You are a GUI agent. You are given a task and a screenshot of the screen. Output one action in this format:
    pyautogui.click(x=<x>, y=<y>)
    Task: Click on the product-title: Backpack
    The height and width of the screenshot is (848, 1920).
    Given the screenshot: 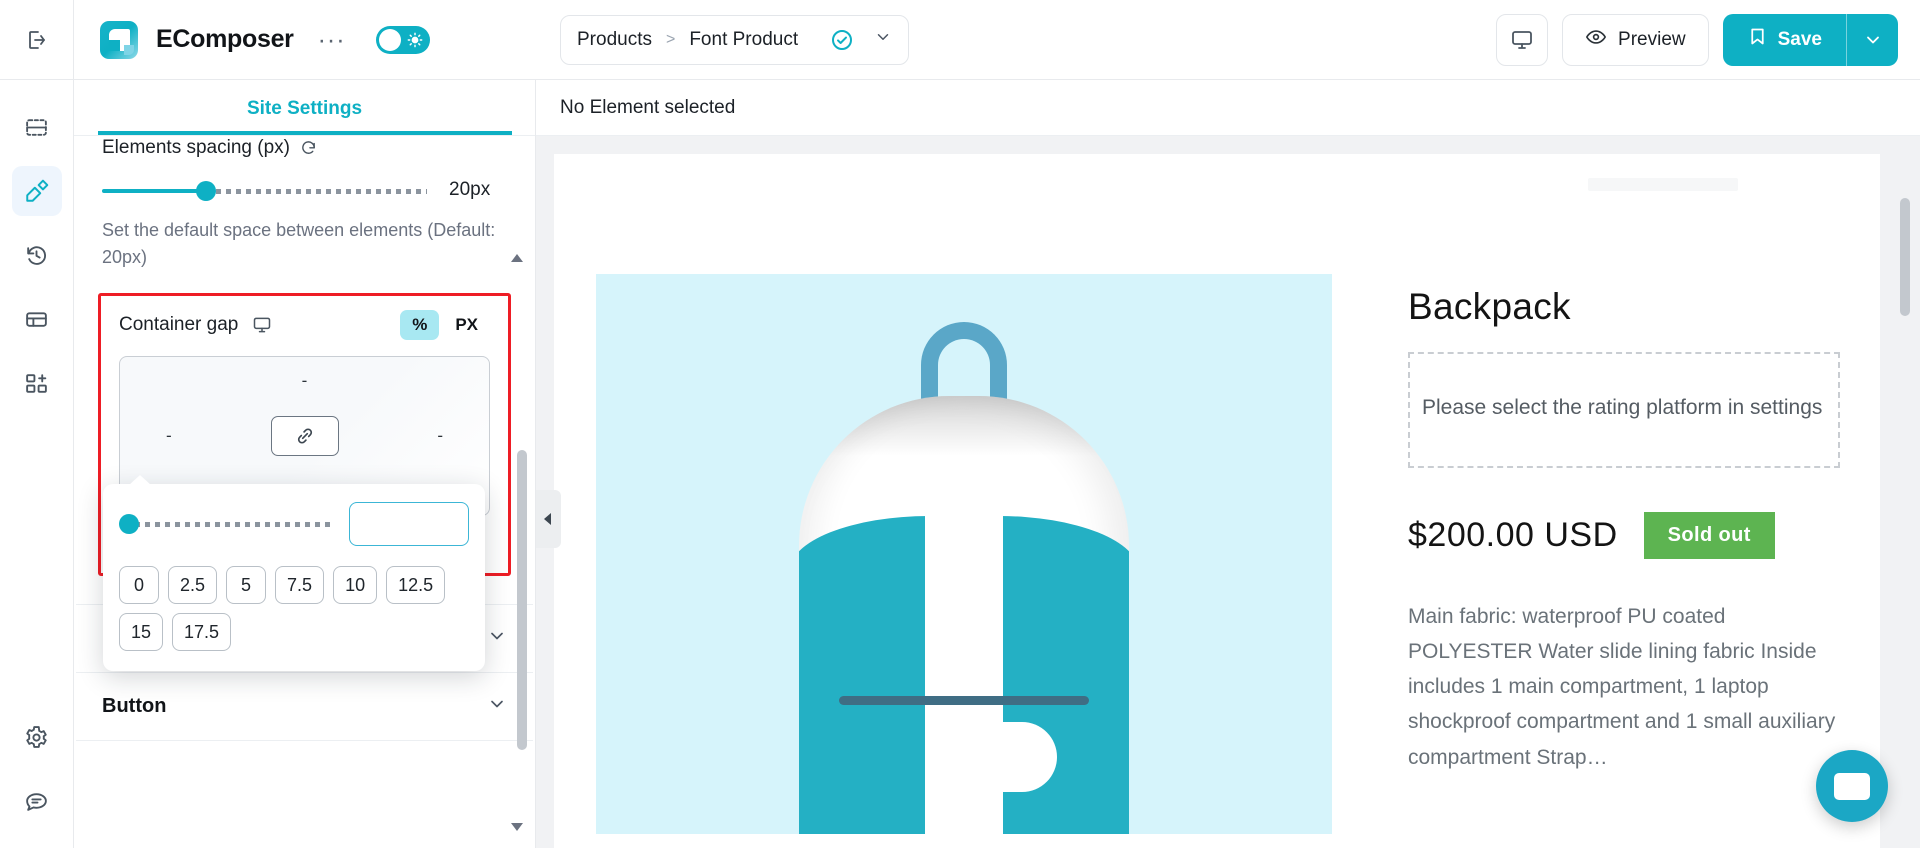 What is the action you would take?
    pyautogui.click(x=1624, y=307)
    